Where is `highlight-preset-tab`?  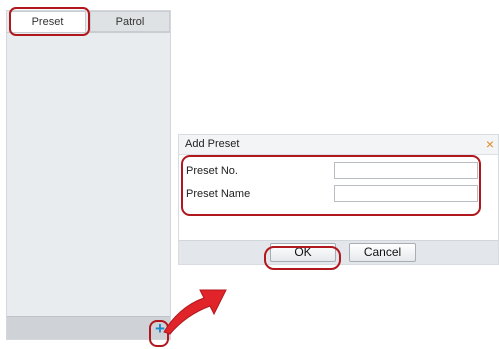 highlight-preset-tab is located at coordinates (49, 21).